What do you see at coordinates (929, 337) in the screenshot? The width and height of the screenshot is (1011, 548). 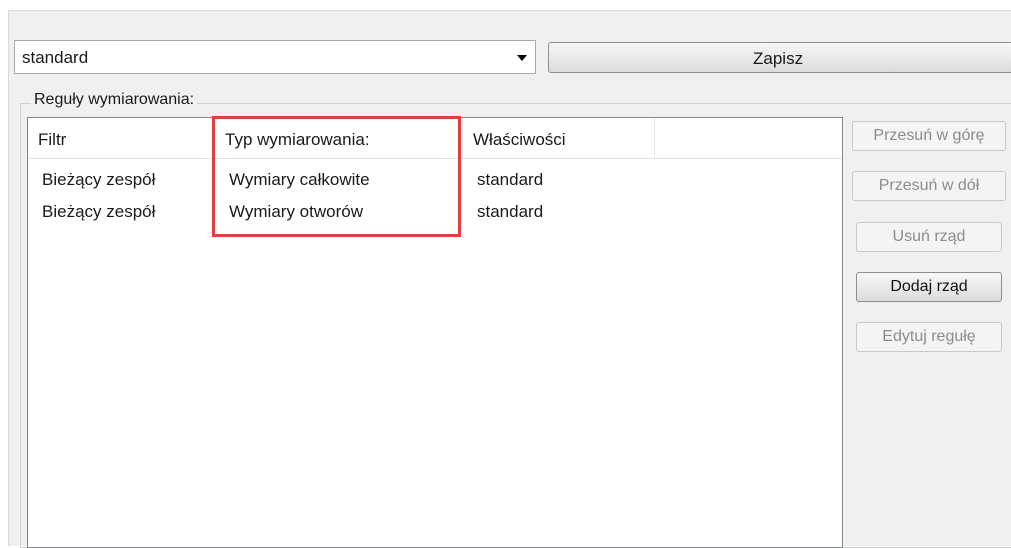 I see `edit-rule-button: Edytuj regułę` at bounding box center [929, 337].